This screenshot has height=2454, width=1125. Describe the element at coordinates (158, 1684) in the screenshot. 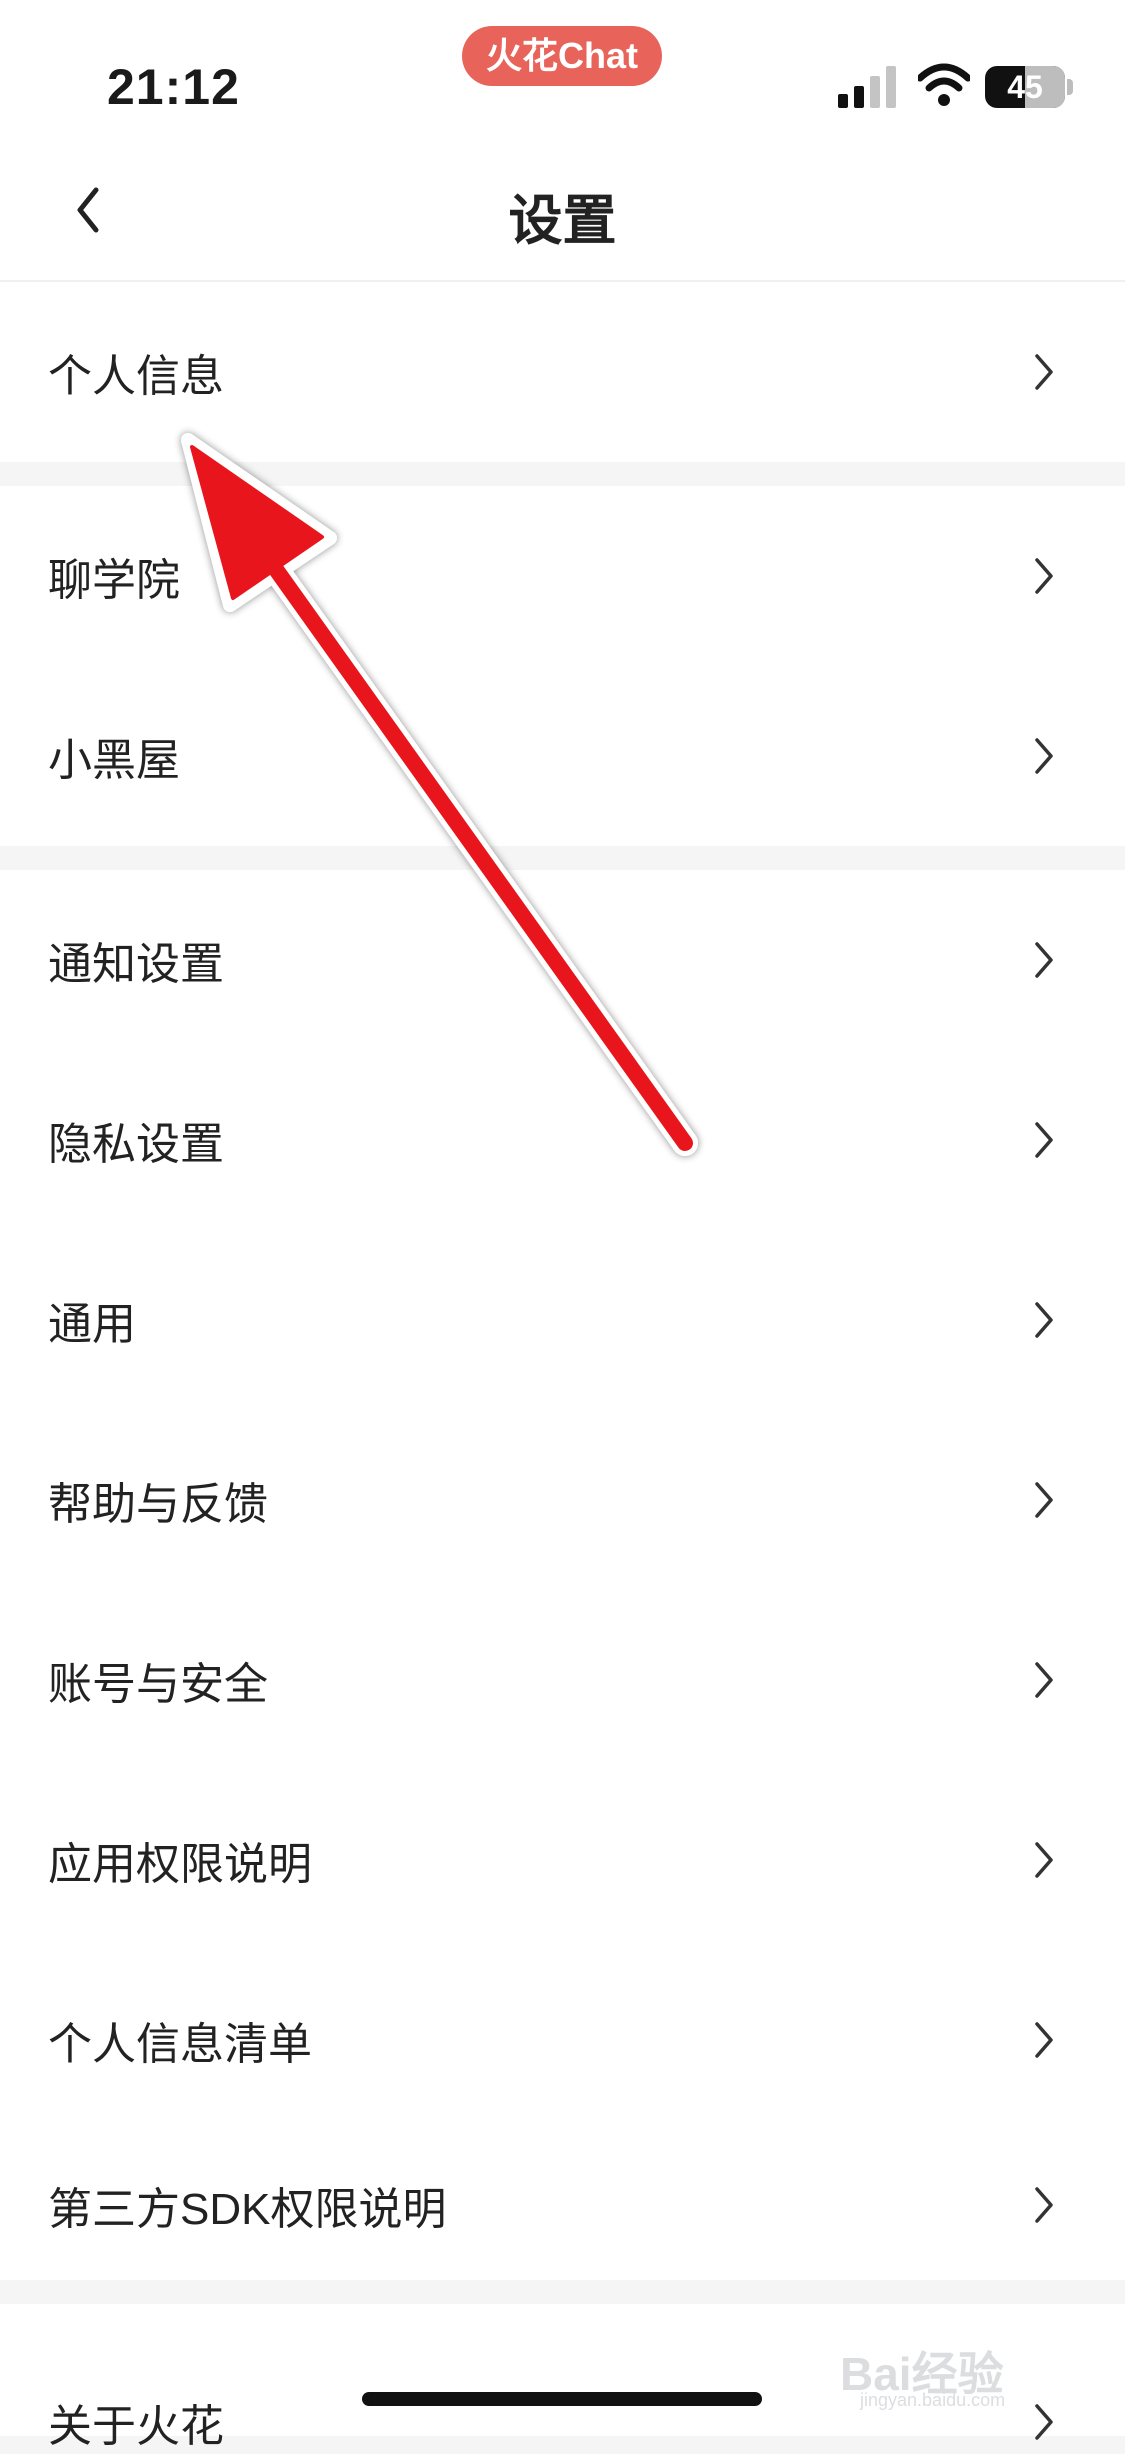

I see `row-label: 账号与安全` at that location.